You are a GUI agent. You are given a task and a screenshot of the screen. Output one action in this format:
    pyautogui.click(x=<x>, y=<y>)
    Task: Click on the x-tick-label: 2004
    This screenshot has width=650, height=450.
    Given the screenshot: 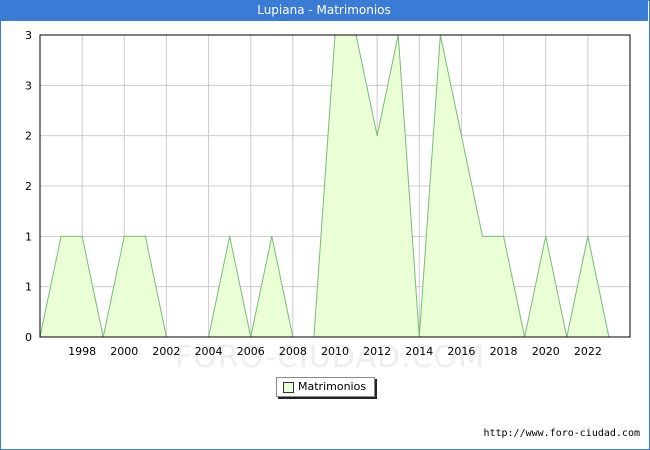 What is the action you would take?
    pyautogui.click(x=209, y=351)
    